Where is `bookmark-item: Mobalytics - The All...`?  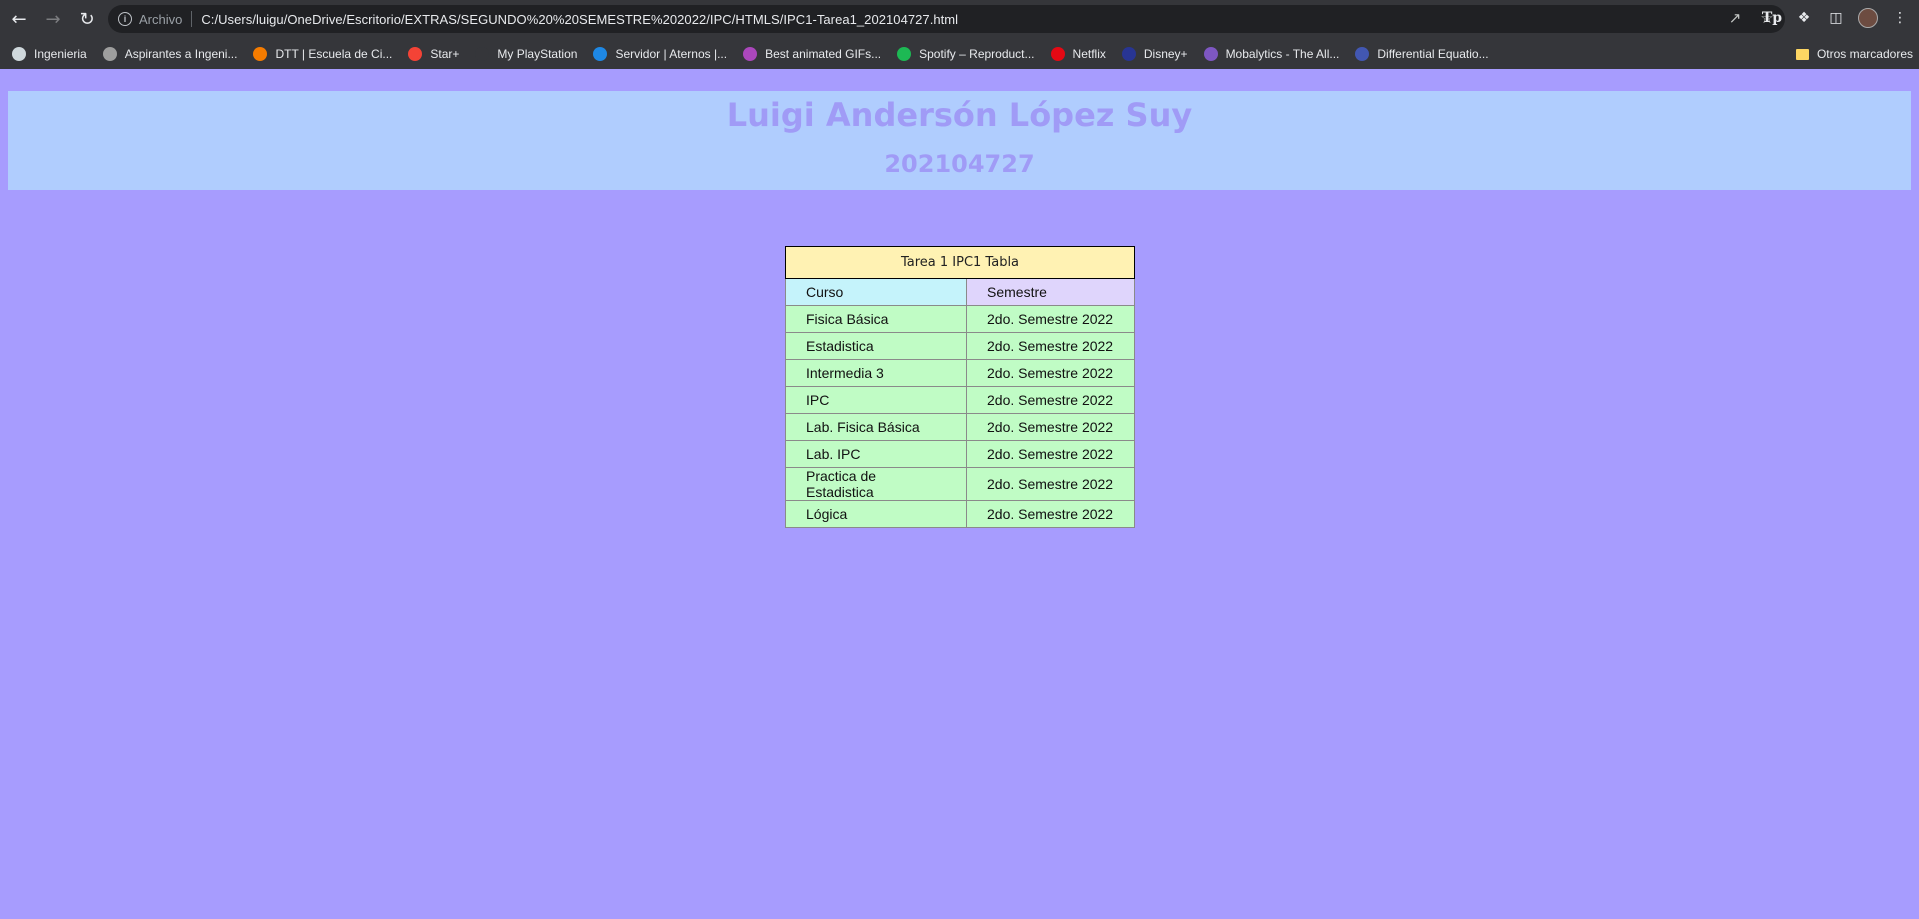
bookmark-item: Mobalytics - The All... is located at coordinates (1272, 54).